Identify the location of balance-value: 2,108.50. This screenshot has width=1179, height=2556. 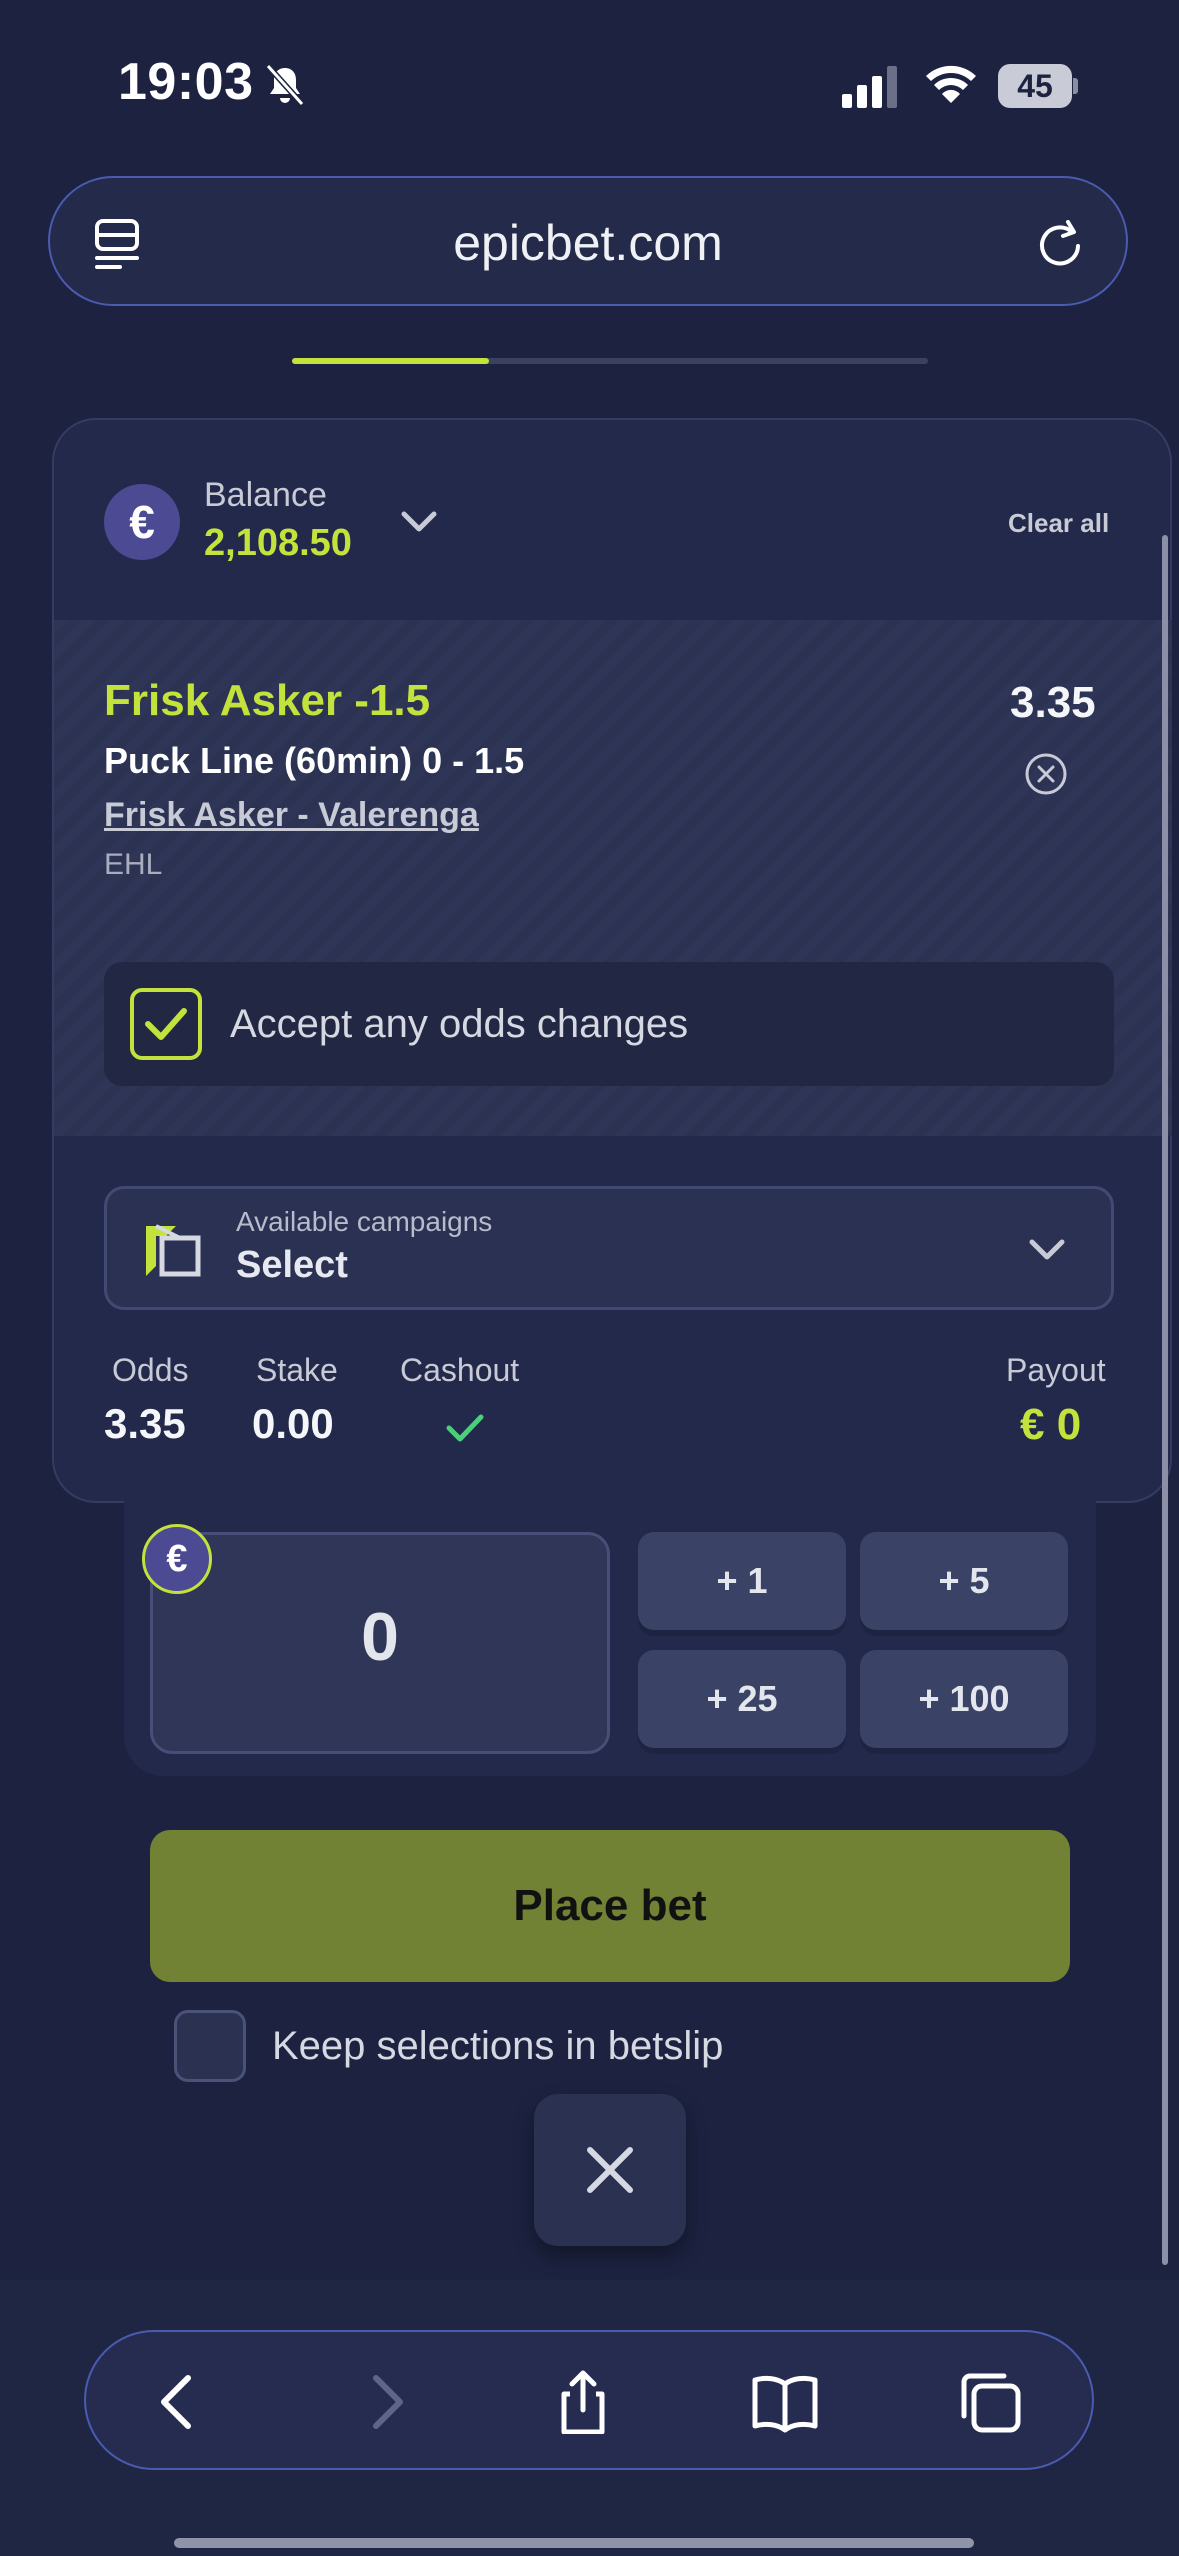
(278, 543).